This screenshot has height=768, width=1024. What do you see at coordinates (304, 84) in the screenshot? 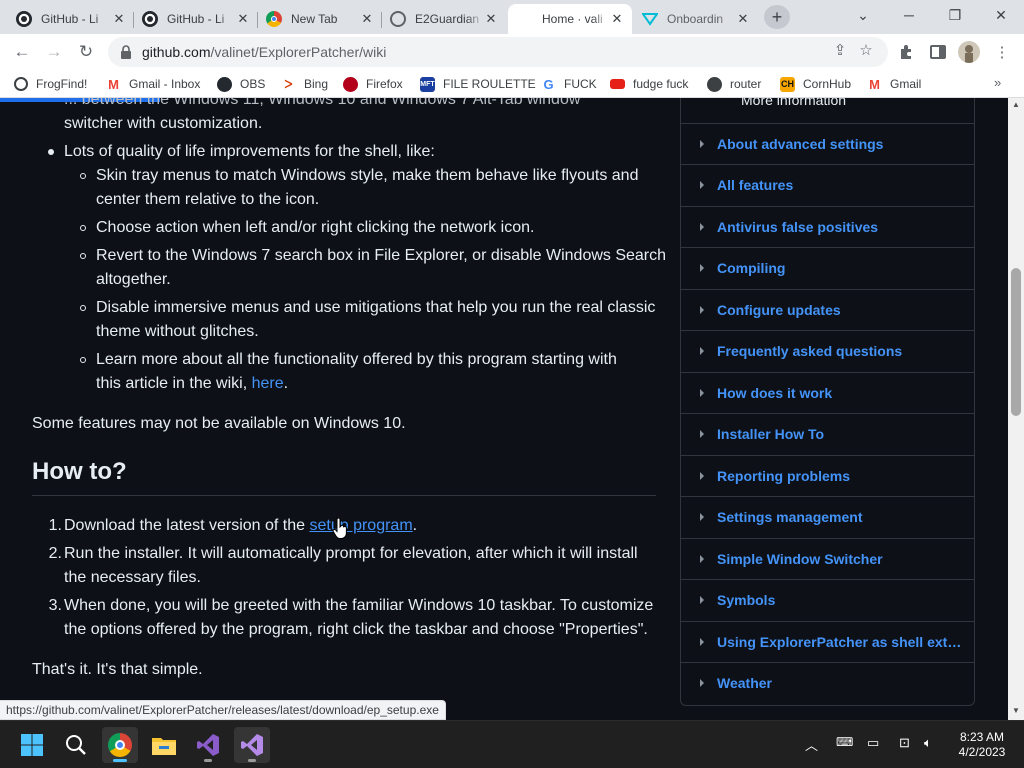
I see `bookmark-bing: ᐳ Bing` at bounding box center [304, 84].